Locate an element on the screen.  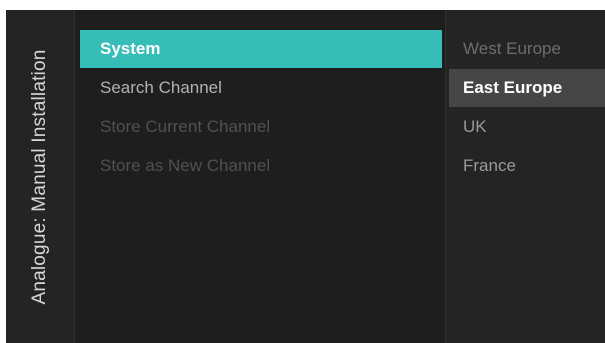
option-east-europe: East Europe is located at coordinates (527, 88).